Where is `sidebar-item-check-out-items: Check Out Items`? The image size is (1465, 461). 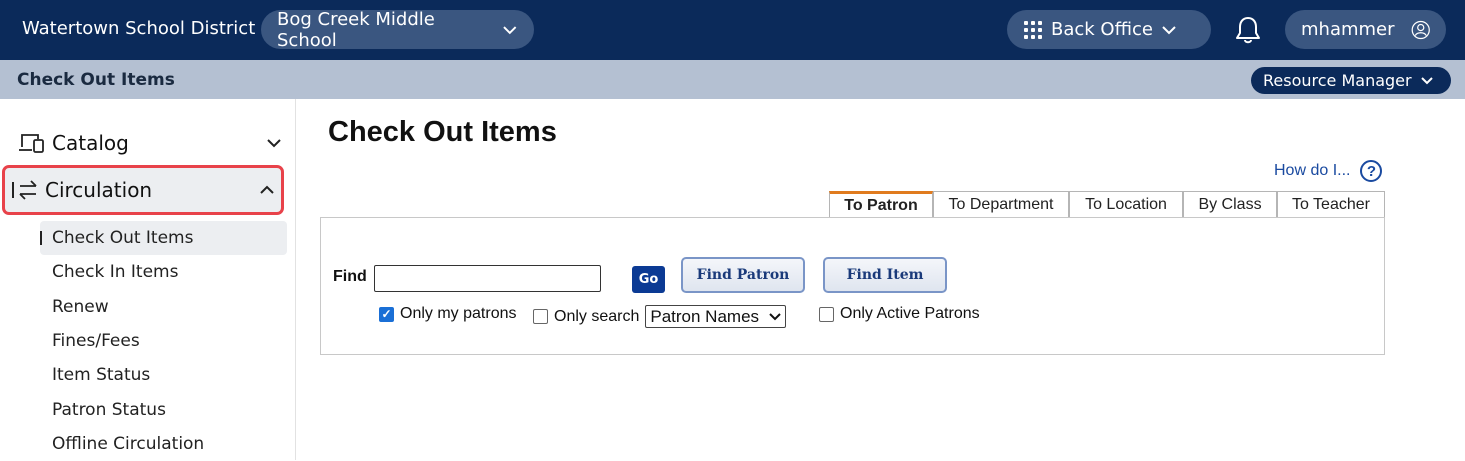
sidebar-item-check-out-items: Check Out Items is located at coordinates (163, 238).